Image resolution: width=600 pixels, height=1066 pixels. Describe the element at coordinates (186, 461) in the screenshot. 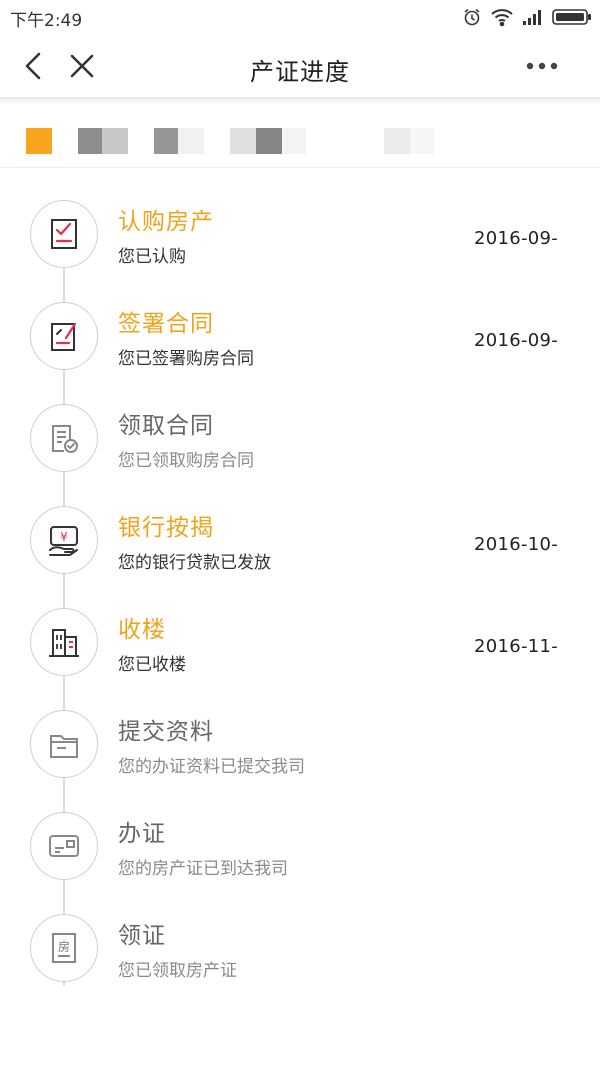

I see `step-desc: 您已领取购房合同` at that location.